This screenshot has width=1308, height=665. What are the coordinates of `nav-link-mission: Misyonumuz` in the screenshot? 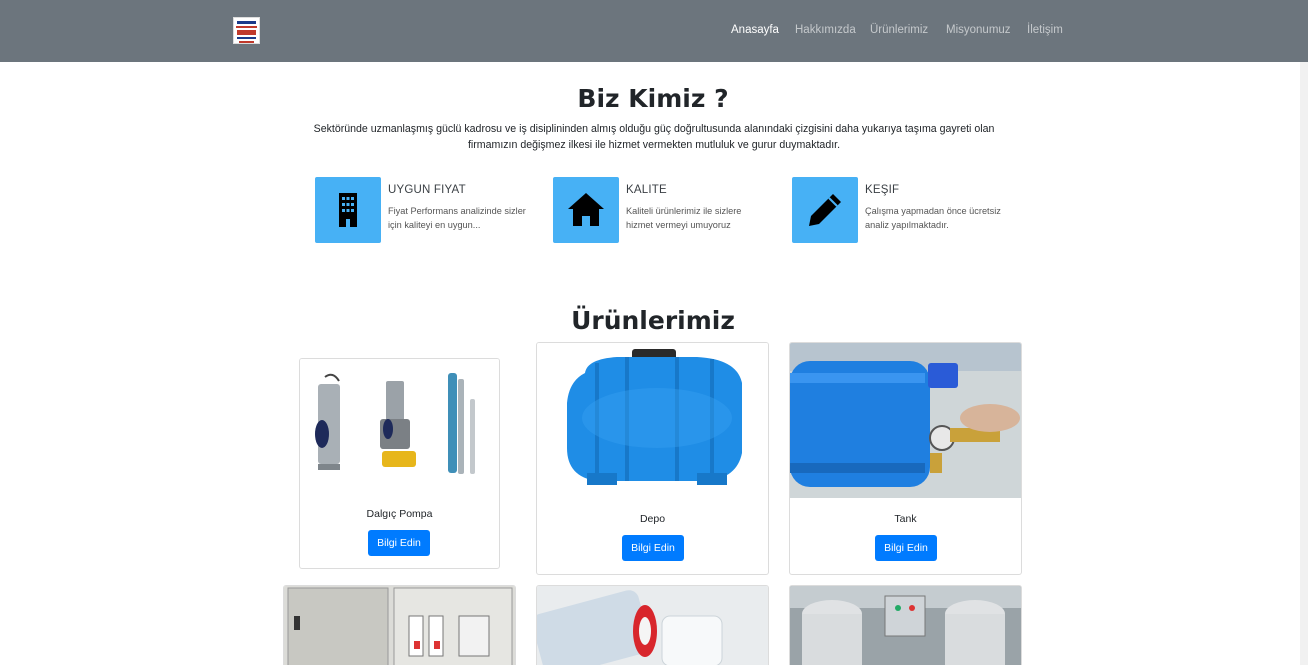 It's located at (978, 30).